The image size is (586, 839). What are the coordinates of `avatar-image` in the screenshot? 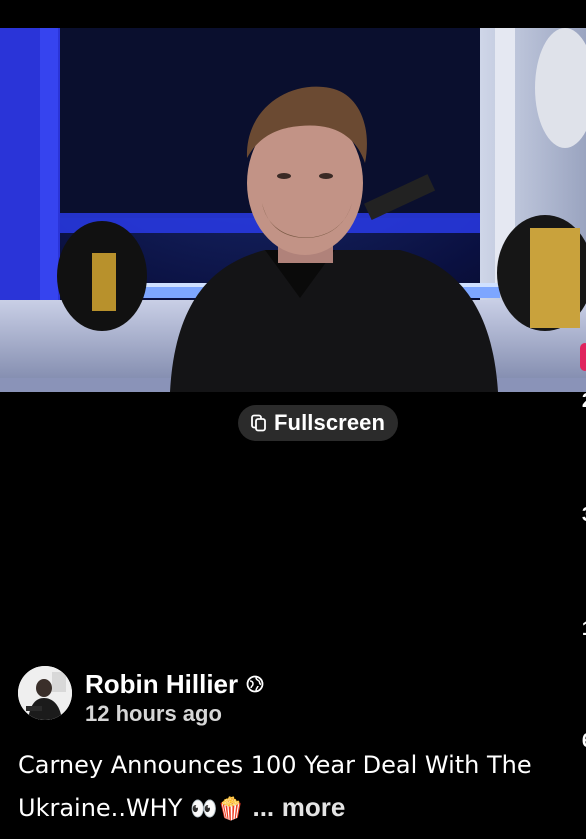 It's located at (45, 693).